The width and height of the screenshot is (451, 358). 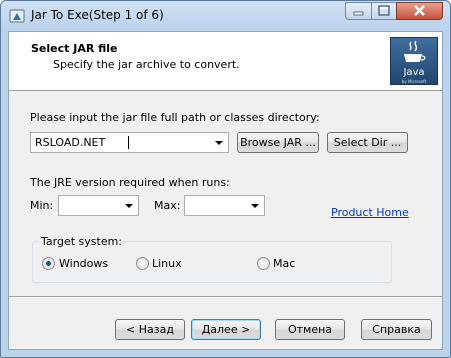 I want to click on close-icon, so click(x=419, y=10).